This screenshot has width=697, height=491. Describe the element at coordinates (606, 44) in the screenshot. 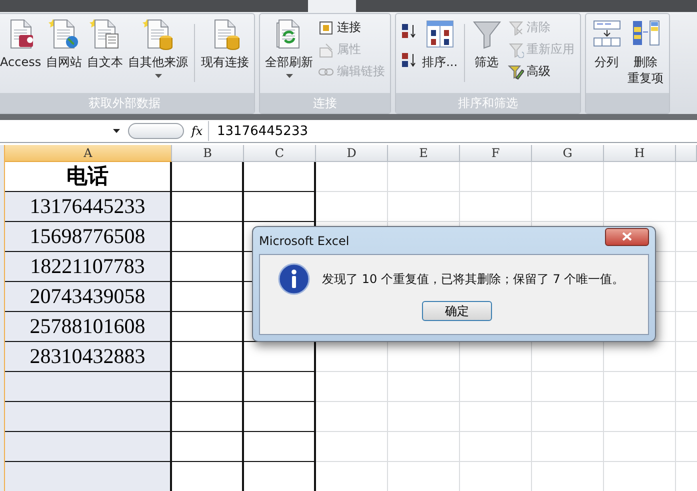

I see `ribbon-button: 分列` at that location.